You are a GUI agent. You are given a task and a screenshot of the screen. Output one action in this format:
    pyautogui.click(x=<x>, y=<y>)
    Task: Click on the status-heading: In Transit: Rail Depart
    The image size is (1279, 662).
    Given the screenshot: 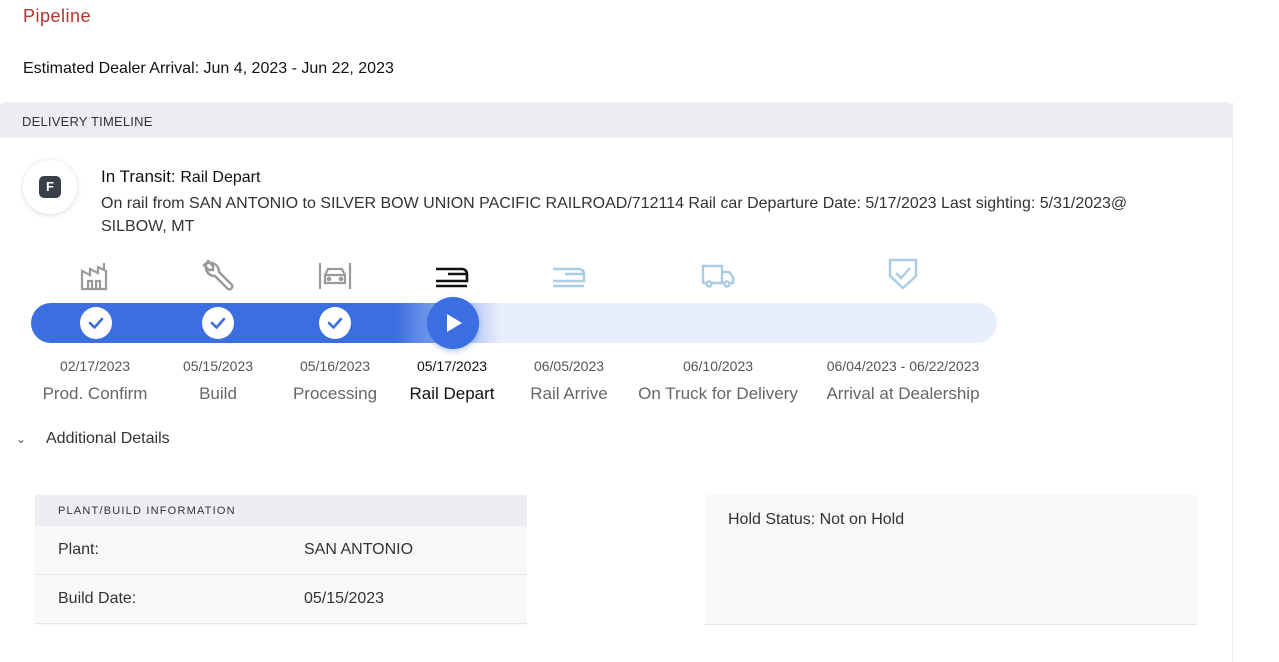 What is the action you would take?
    pyautogui.click(x=180, y=177)
    